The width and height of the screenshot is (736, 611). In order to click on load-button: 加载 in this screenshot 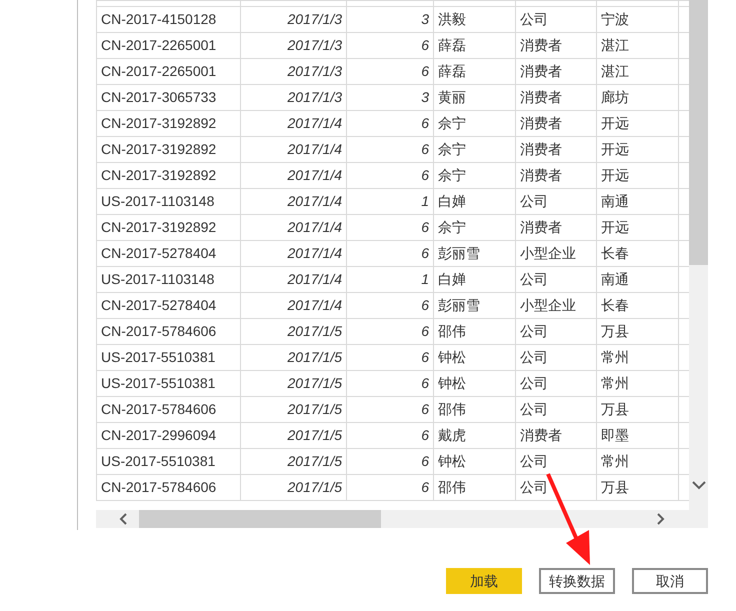, I will do `click(484, 581)`.